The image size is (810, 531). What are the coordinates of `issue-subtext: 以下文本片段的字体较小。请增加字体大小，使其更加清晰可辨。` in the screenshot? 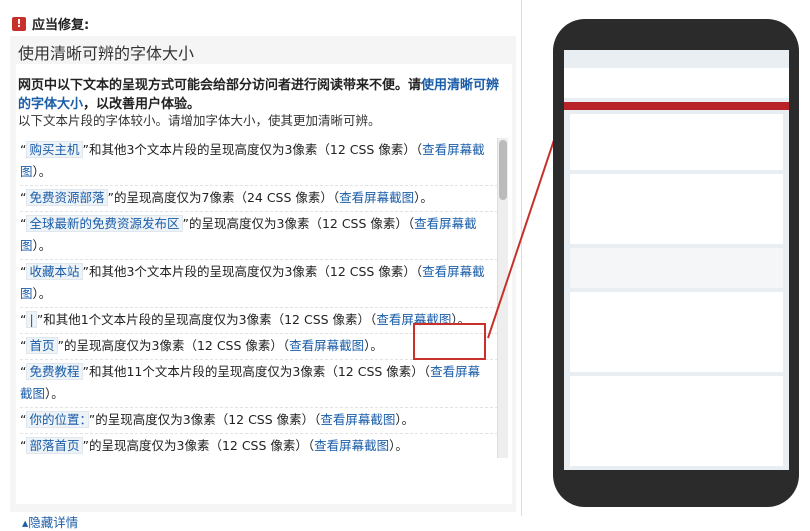 It's located at (199, 120).